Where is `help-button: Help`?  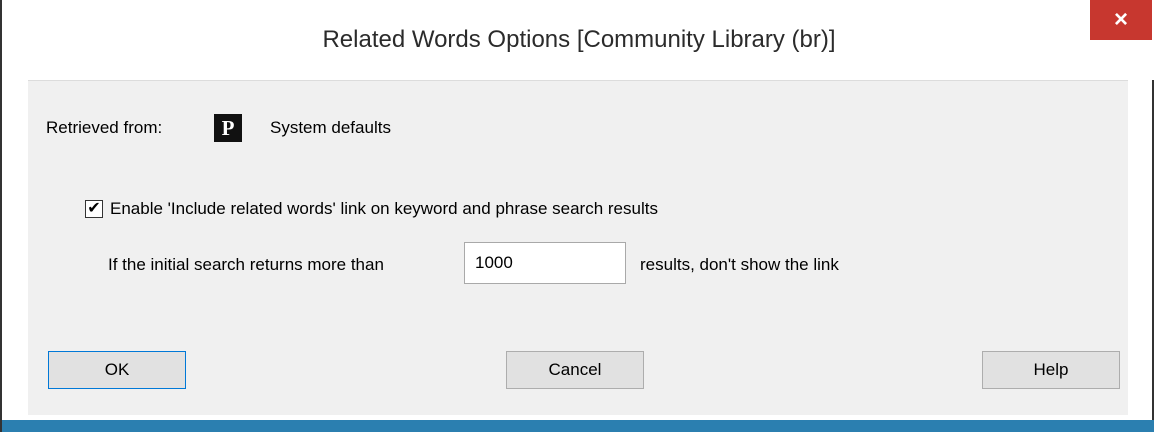
help-button: Help is located at coordinates (1051, 370).